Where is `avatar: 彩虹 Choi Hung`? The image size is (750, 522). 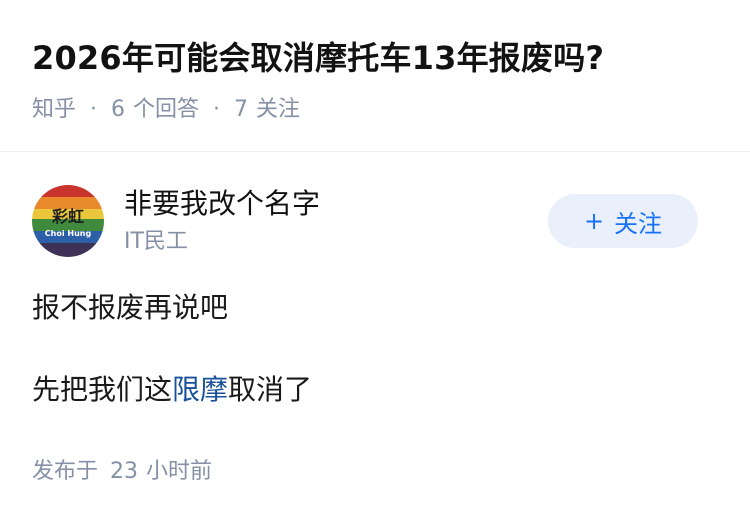
avatar: 彩虹 Choi Hung is located at coordinates (68, 221).